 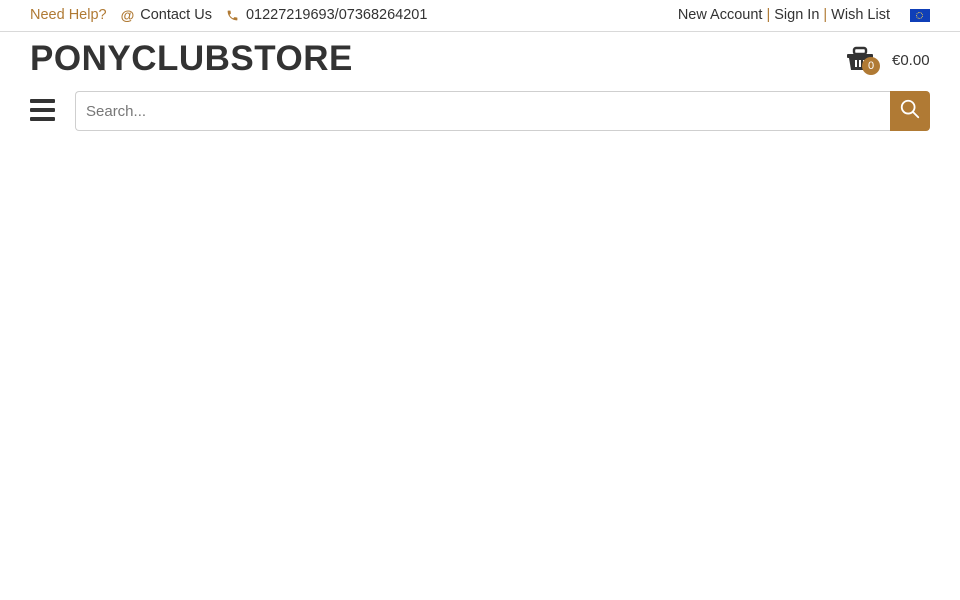 I want to click on menu-toggle-button, so click(x=42, y=110).